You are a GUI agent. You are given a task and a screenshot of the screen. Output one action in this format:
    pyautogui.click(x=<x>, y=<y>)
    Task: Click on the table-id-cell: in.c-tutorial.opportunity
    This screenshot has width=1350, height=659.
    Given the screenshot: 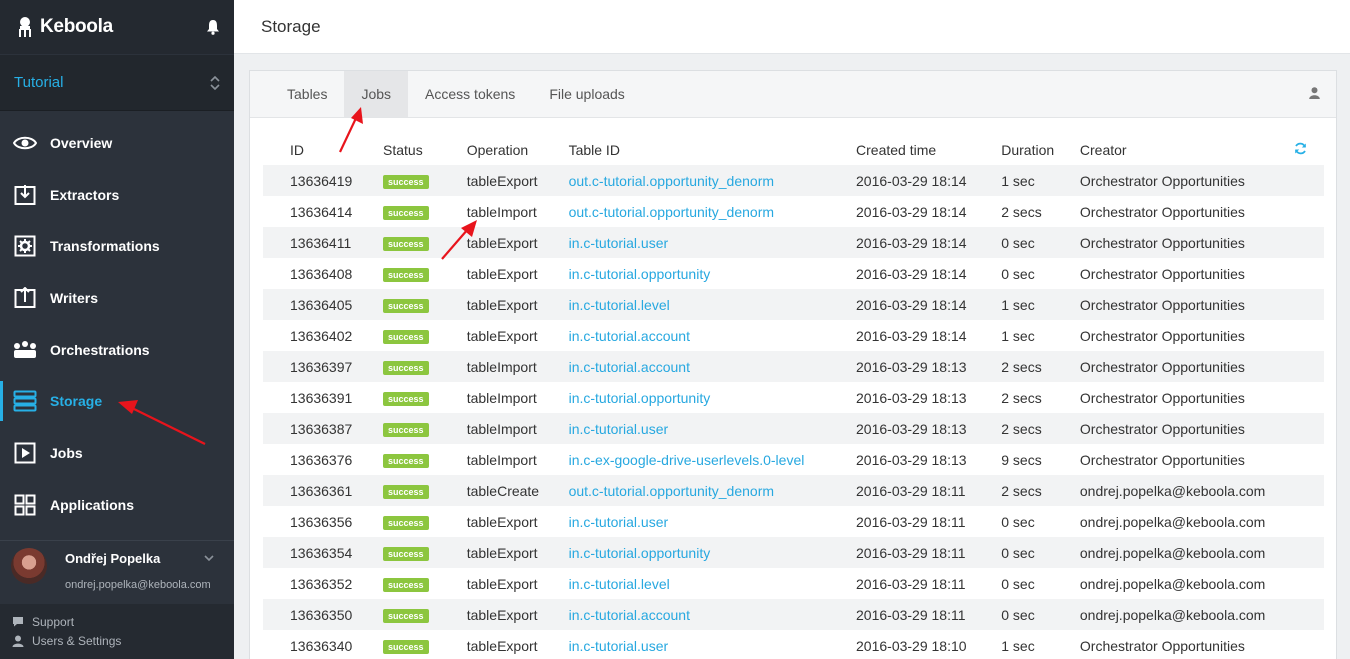 What is the action you would take?
    pyautogui.click(x=712, y=552)
    